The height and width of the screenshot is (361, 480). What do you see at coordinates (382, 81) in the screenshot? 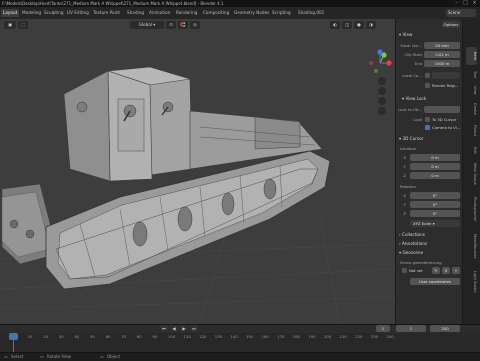
I see `zoom-icon` at bounding box center [382, 81].